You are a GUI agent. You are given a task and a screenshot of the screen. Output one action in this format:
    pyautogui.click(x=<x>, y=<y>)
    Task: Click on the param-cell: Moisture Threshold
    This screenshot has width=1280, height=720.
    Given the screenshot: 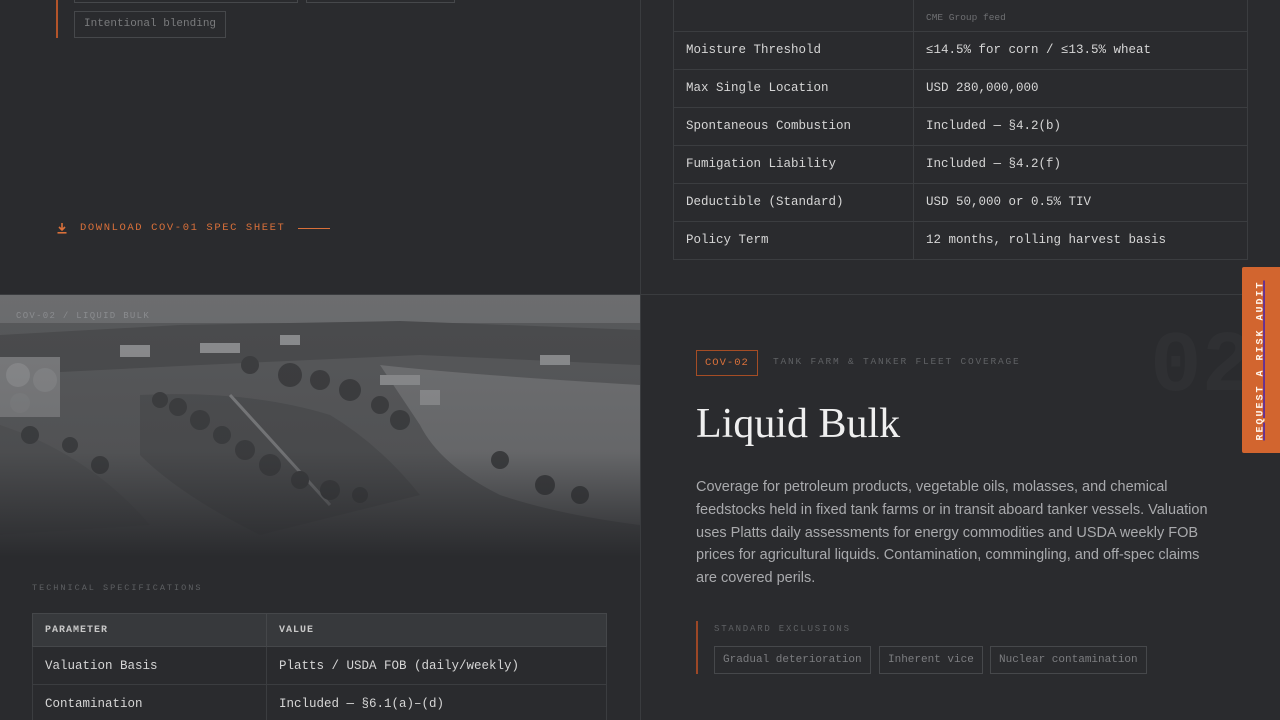 What is the action you would take?
    pyautogui.click(x=793, y=50)
    